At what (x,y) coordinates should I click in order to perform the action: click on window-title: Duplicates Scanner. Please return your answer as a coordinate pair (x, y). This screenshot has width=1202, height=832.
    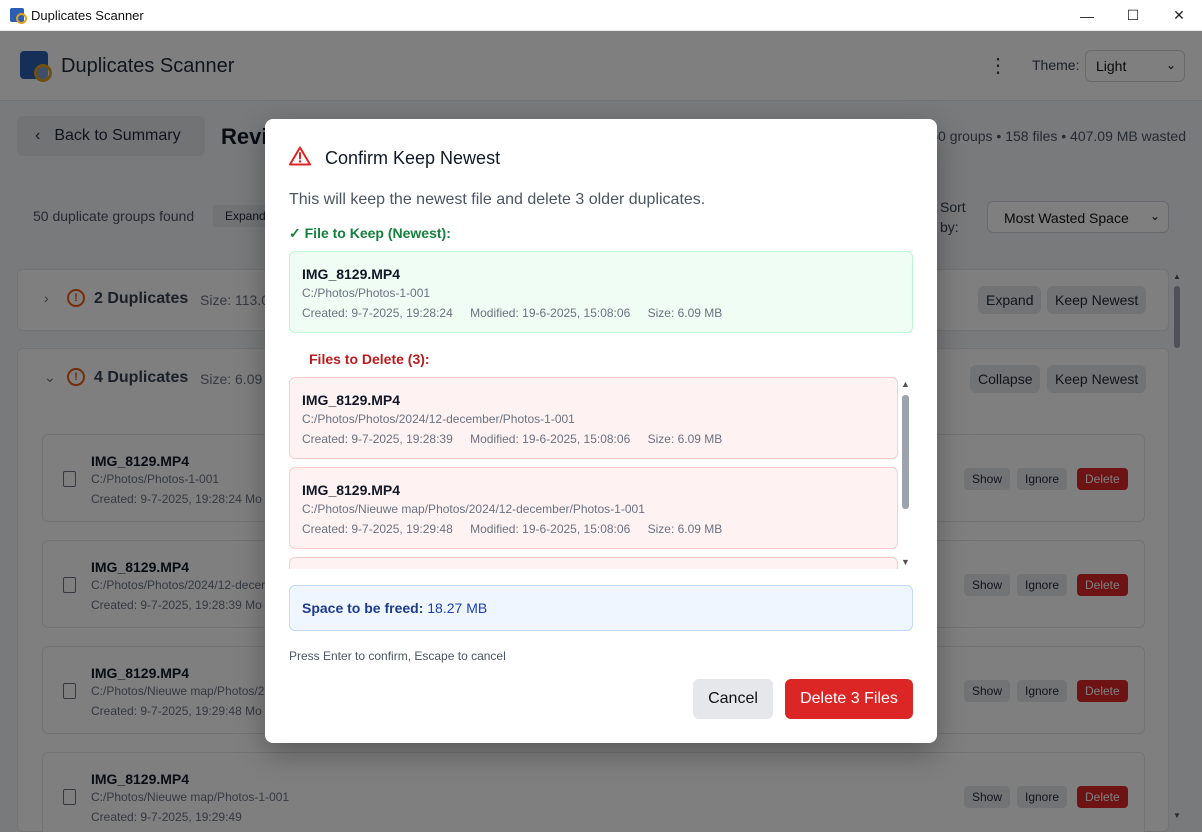
    Looking at the image, I should click on (87, 15).